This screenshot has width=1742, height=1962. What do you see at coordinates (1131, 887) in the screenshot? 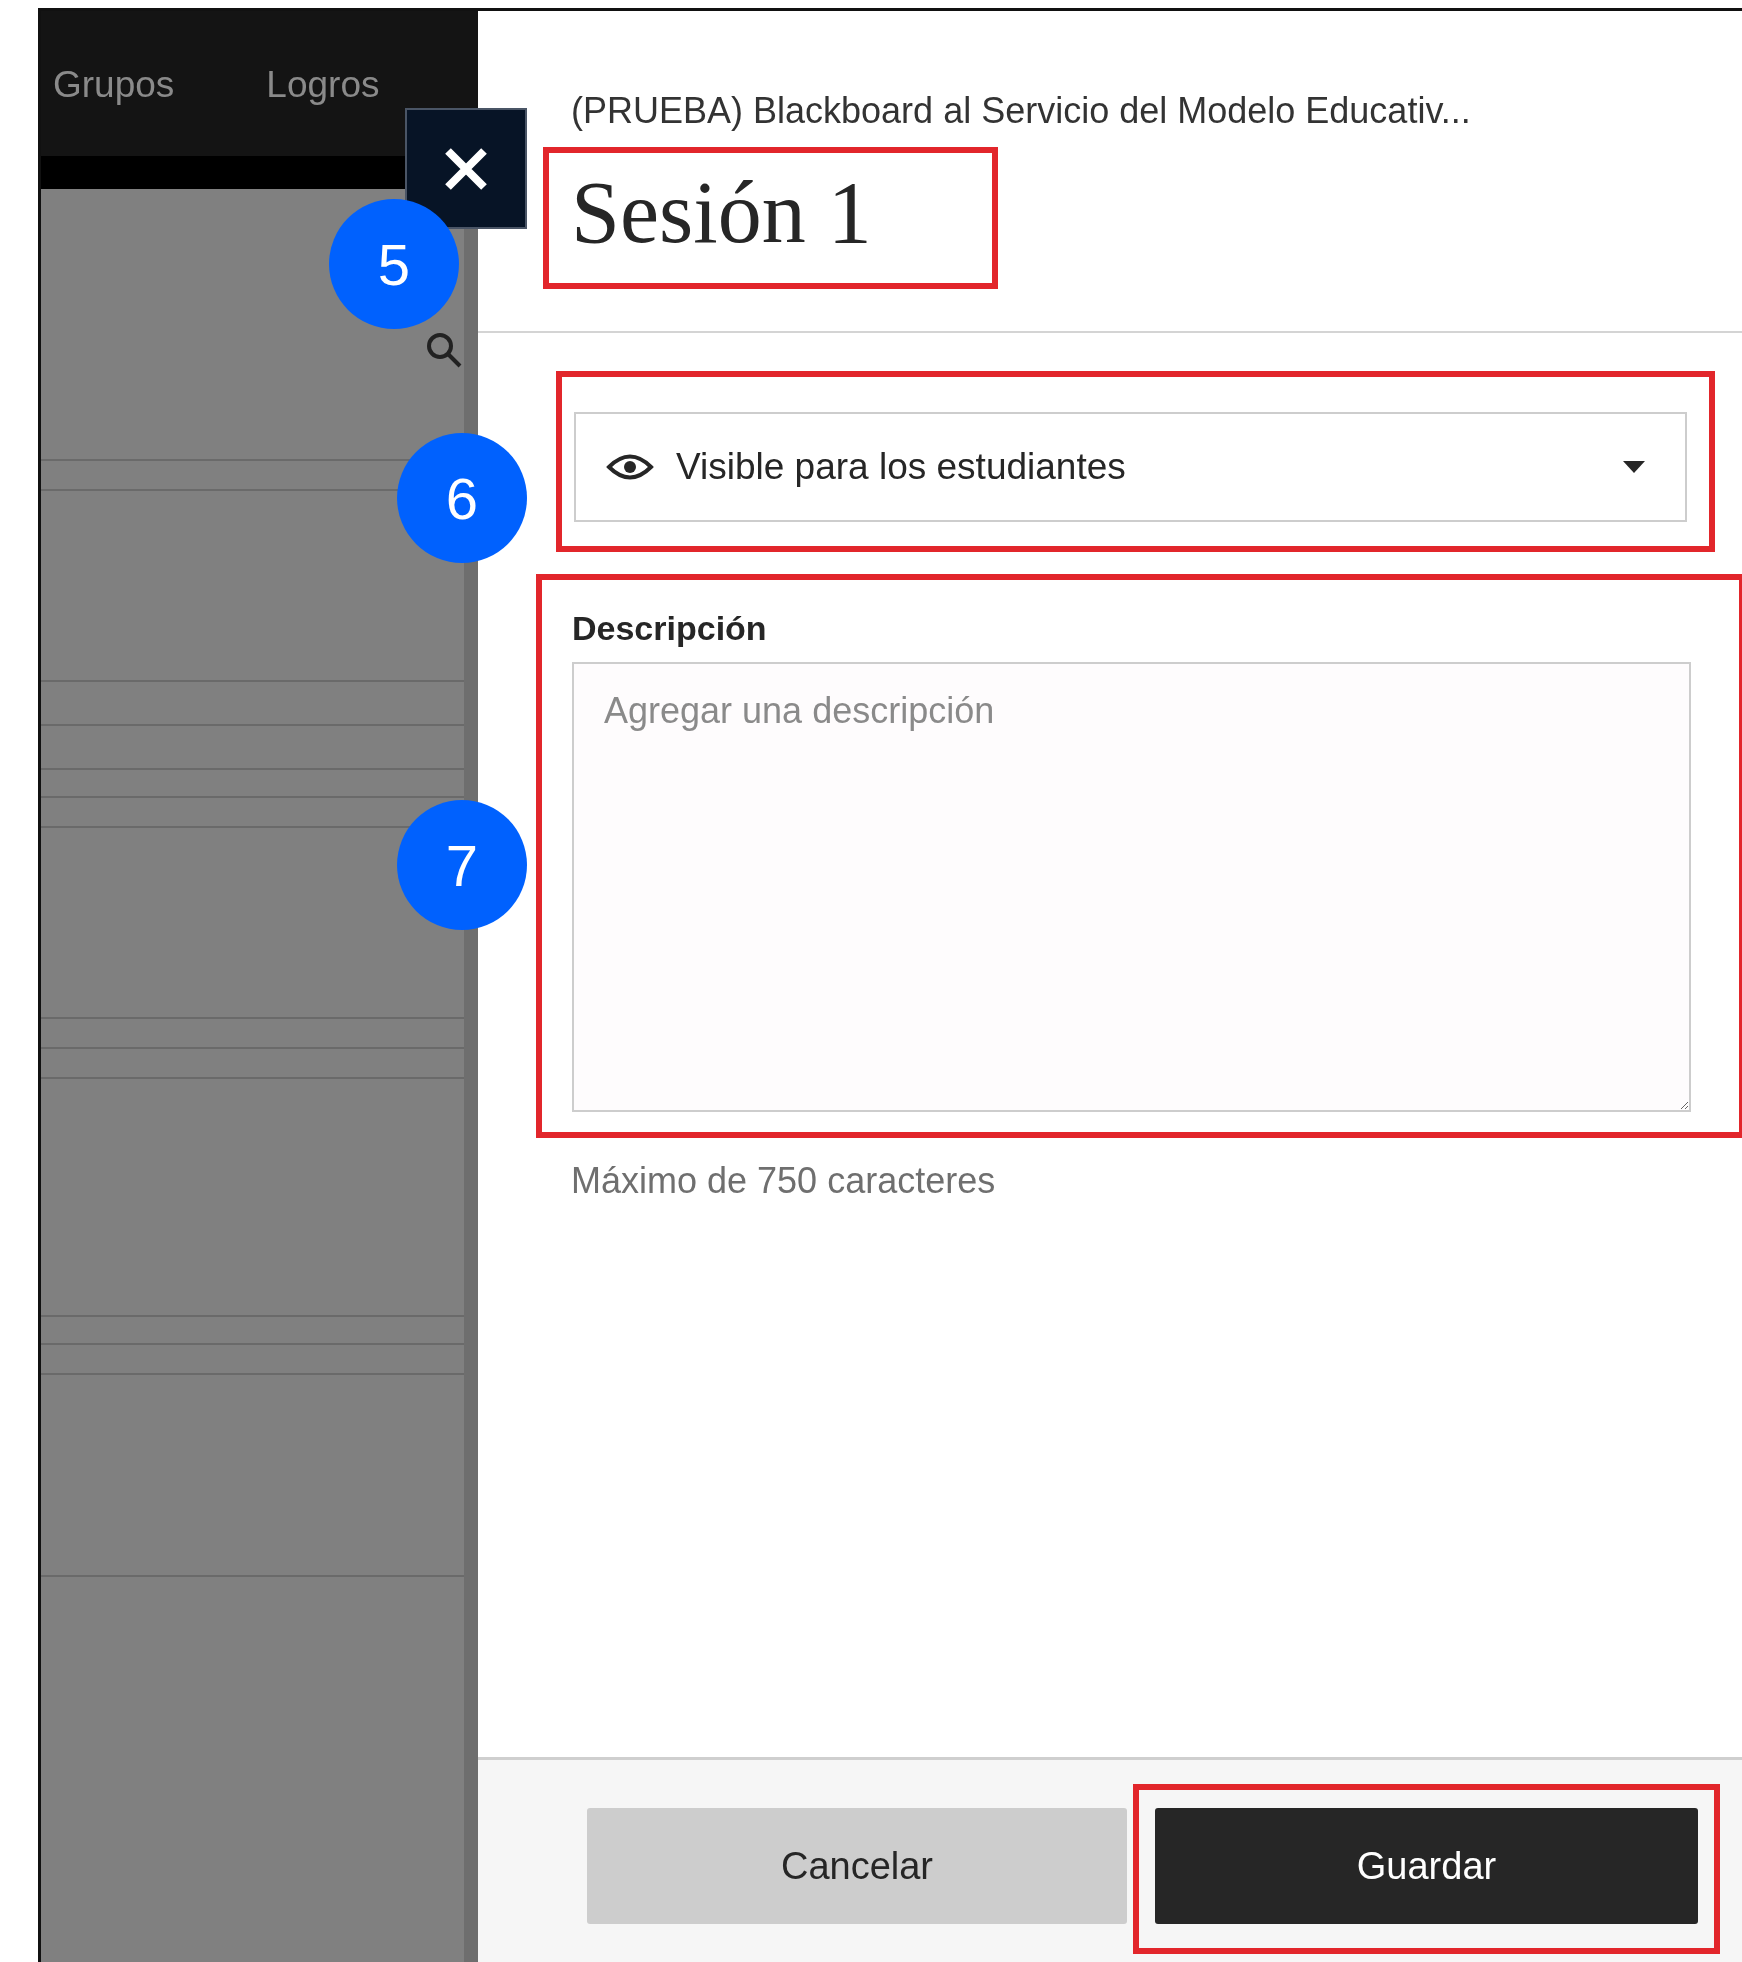
I see `description-field: Agregar una descripción` at bounding box center [1131, 887].